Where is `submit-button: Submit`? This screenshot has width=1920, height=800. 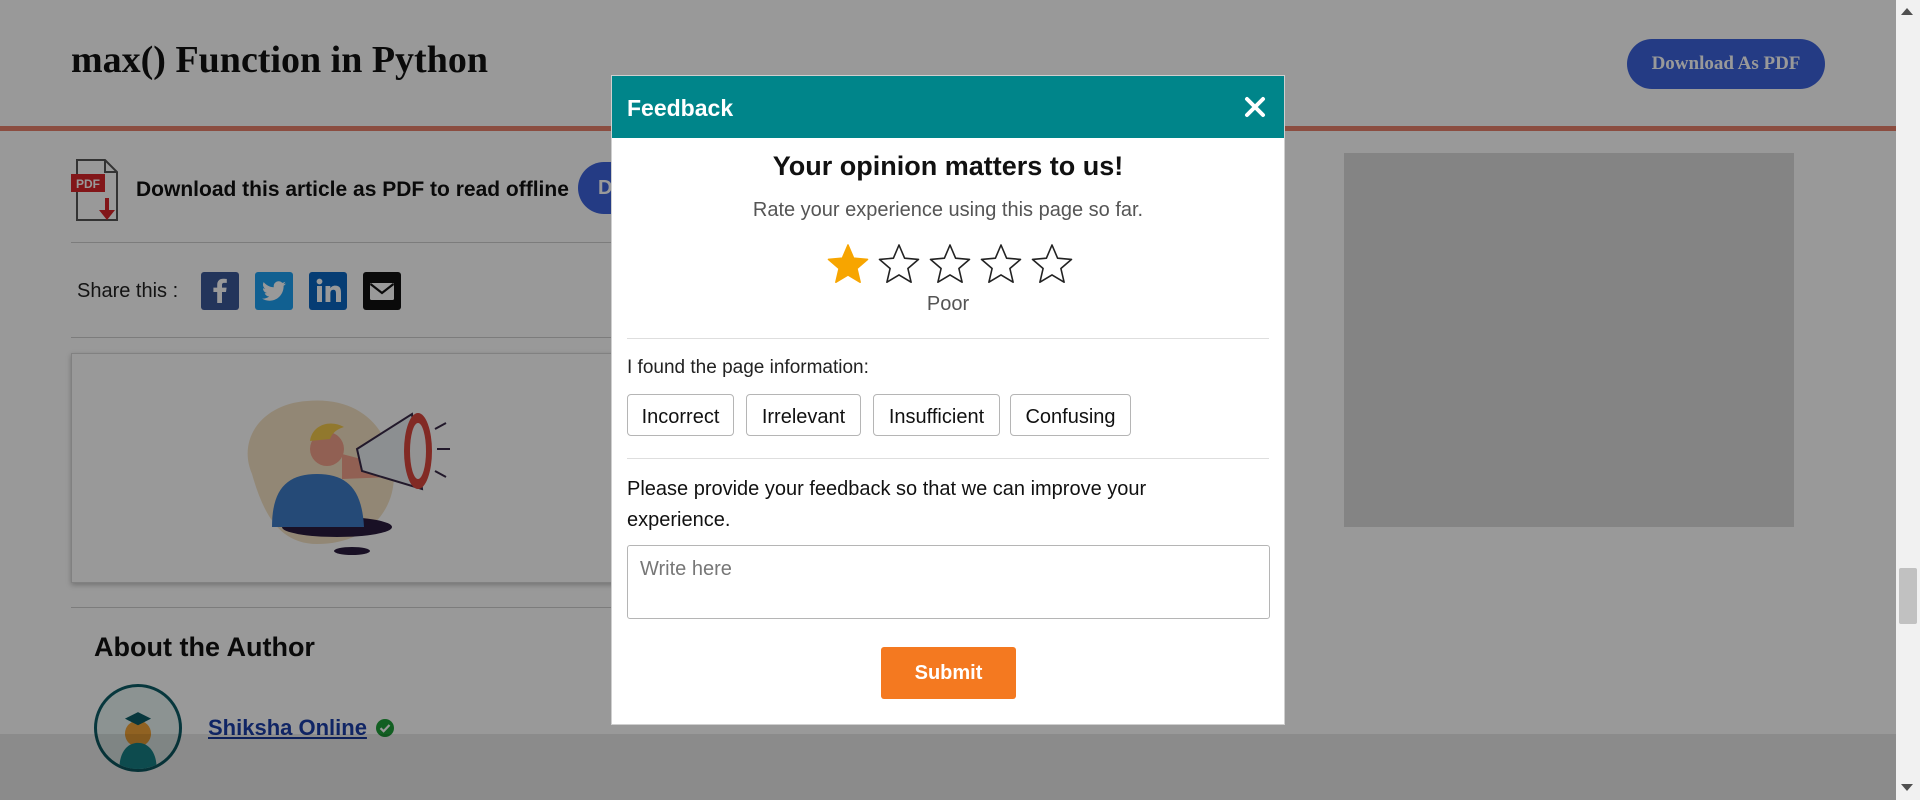 submit-button: Submit is located at coordinates (948, 673).